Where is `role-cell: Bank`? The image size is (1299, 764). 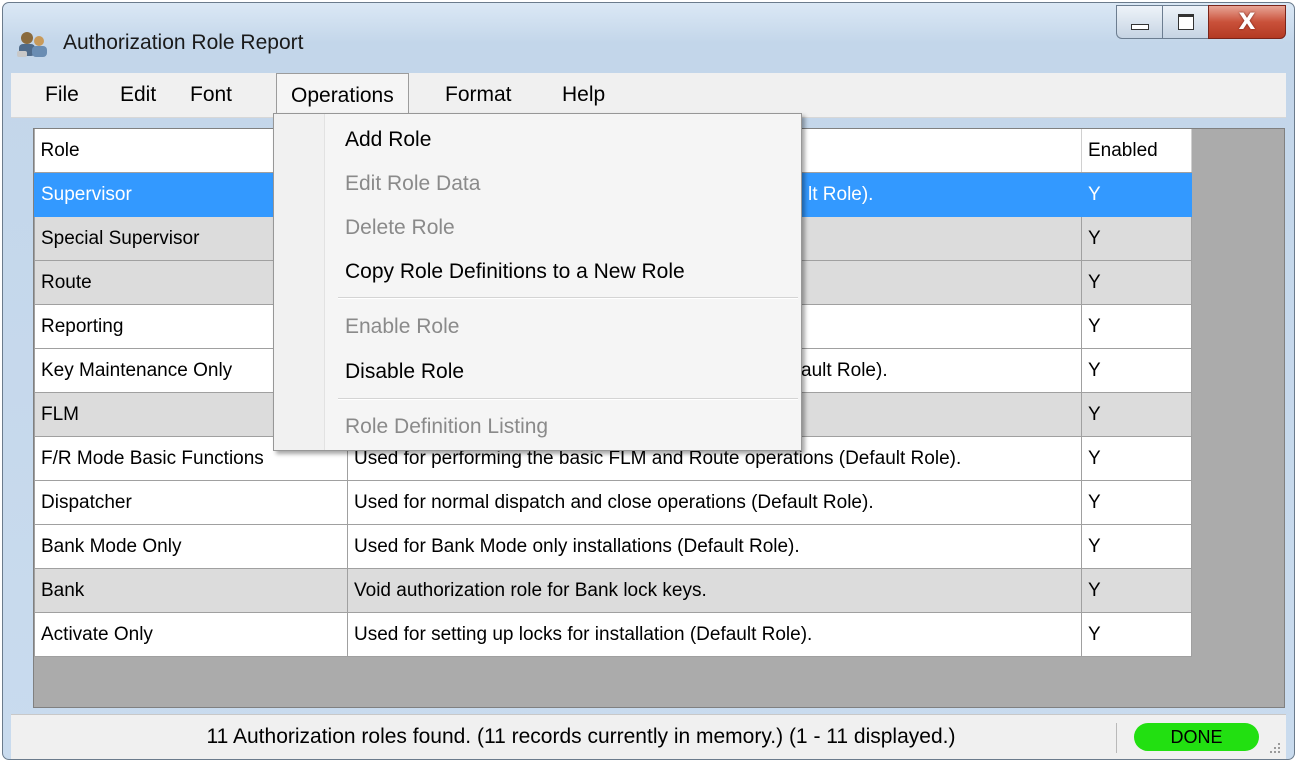
role-cell: Bank is located at coordinates (191, 590).